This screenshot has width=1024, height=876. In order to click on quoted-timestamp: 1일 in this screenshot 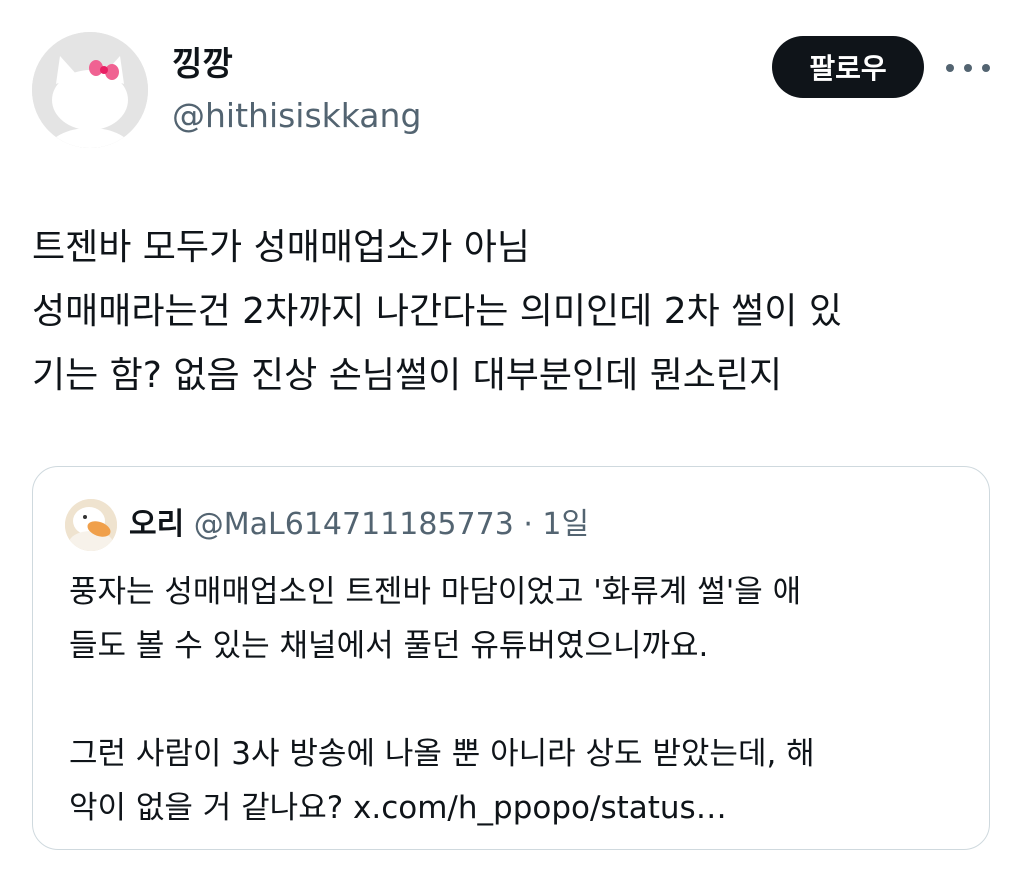, I will do `click(565, 524)`.